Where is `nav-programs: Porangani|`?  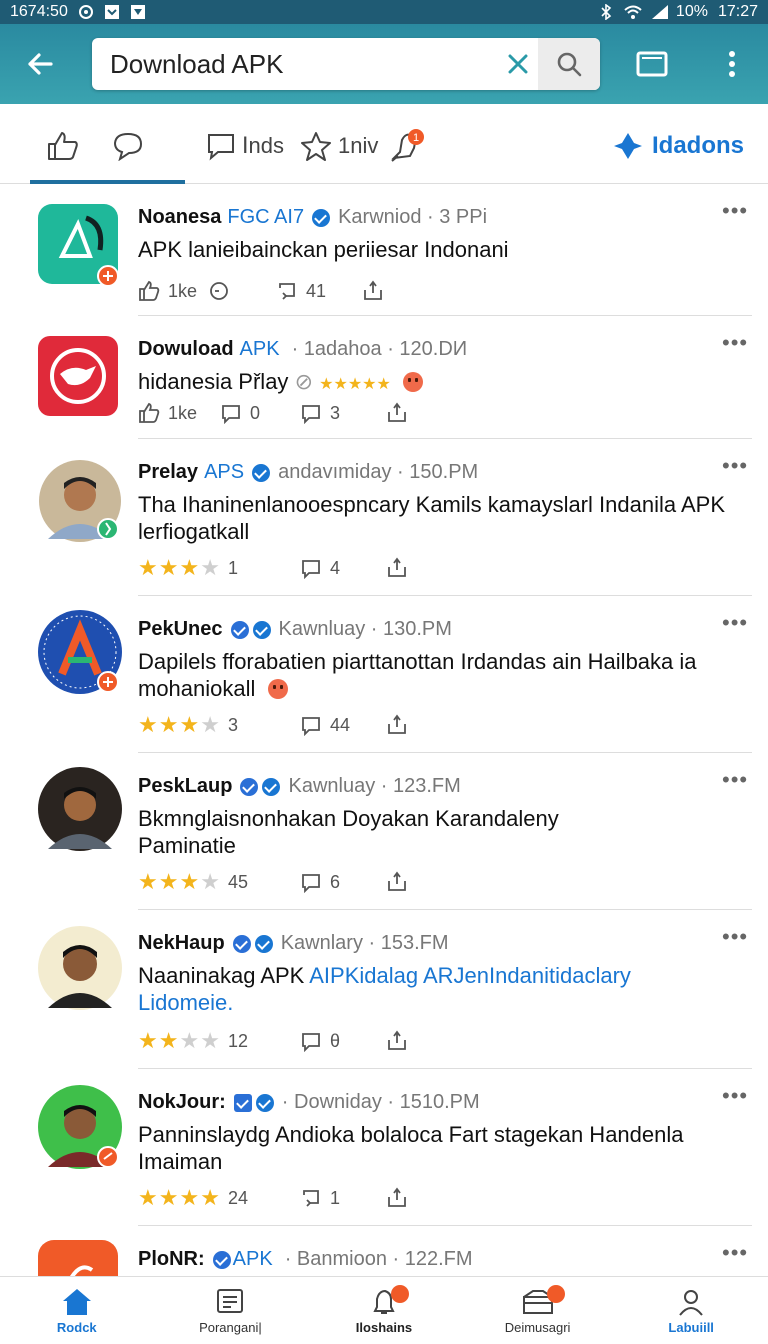
nav-programs: Porangani| is located at coordinates (231, 1310).